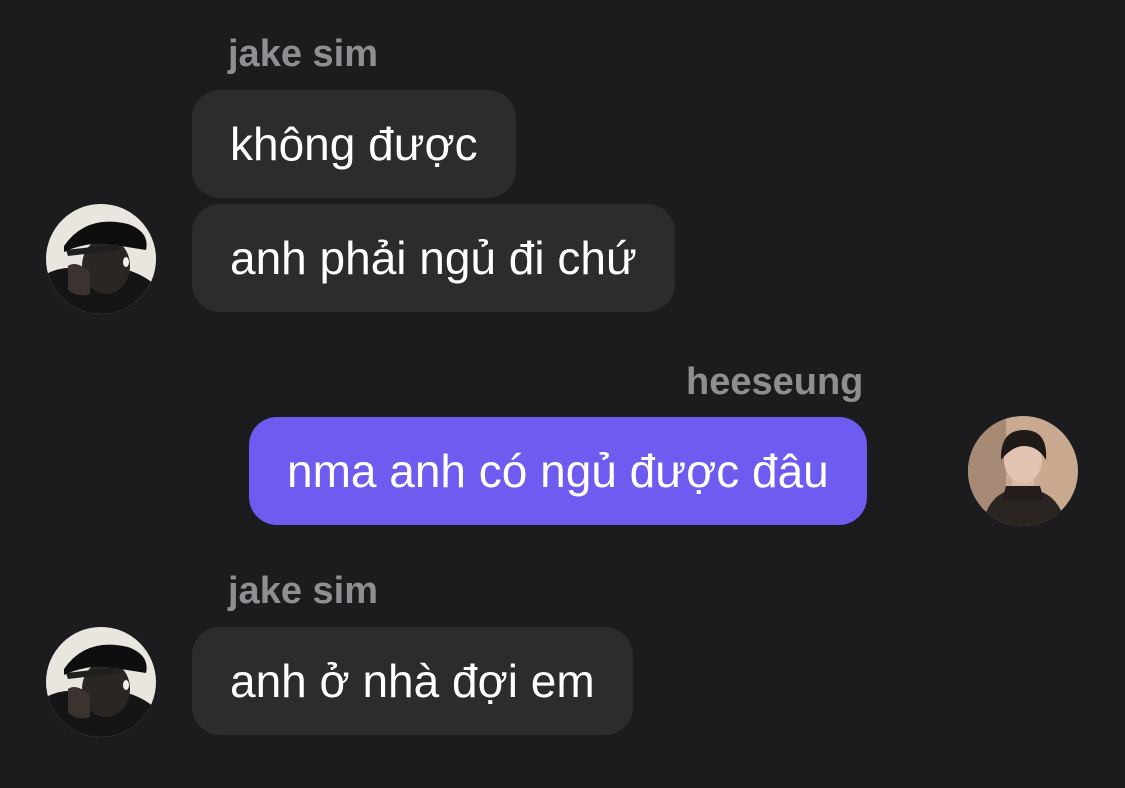 The width and height of the screenshot is (1125, 788). What do you see at coordinates (1023, 471) in the screenshot?
I see `heeseung-avatar` at bounding box center [1023, 471].